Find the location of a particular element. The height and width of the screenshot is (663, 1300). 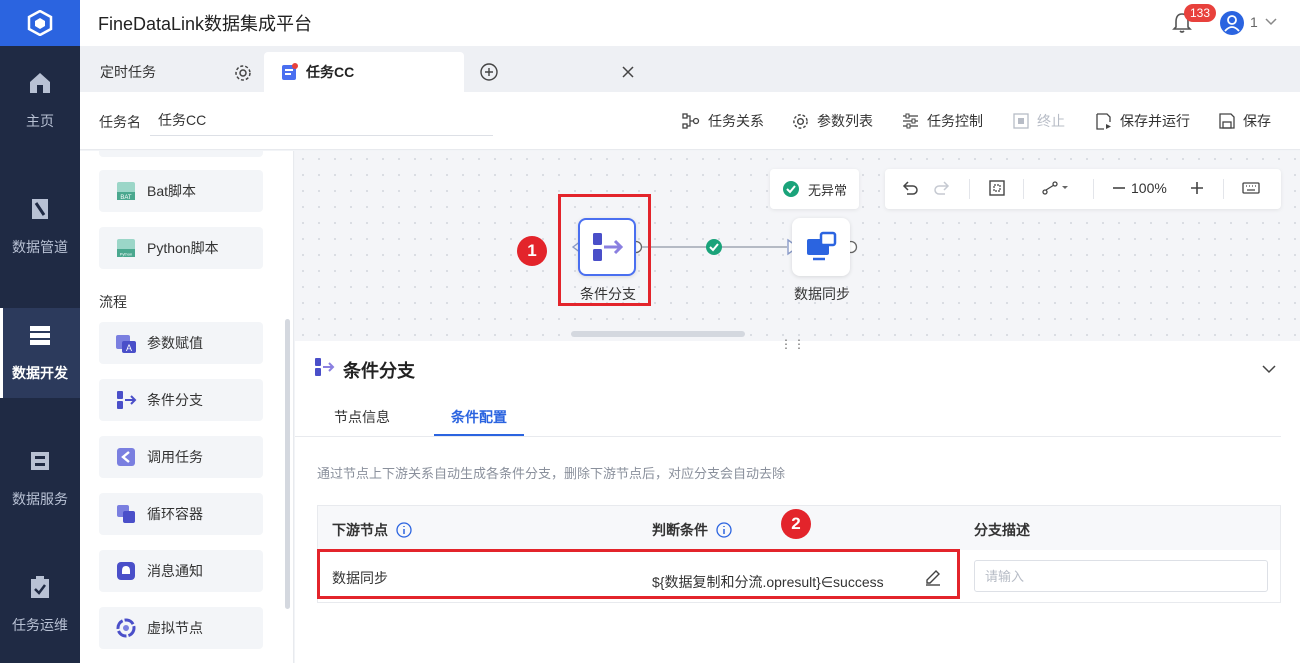

node-data-sync-label: 数据同步 is located at coordinates (822, 294).